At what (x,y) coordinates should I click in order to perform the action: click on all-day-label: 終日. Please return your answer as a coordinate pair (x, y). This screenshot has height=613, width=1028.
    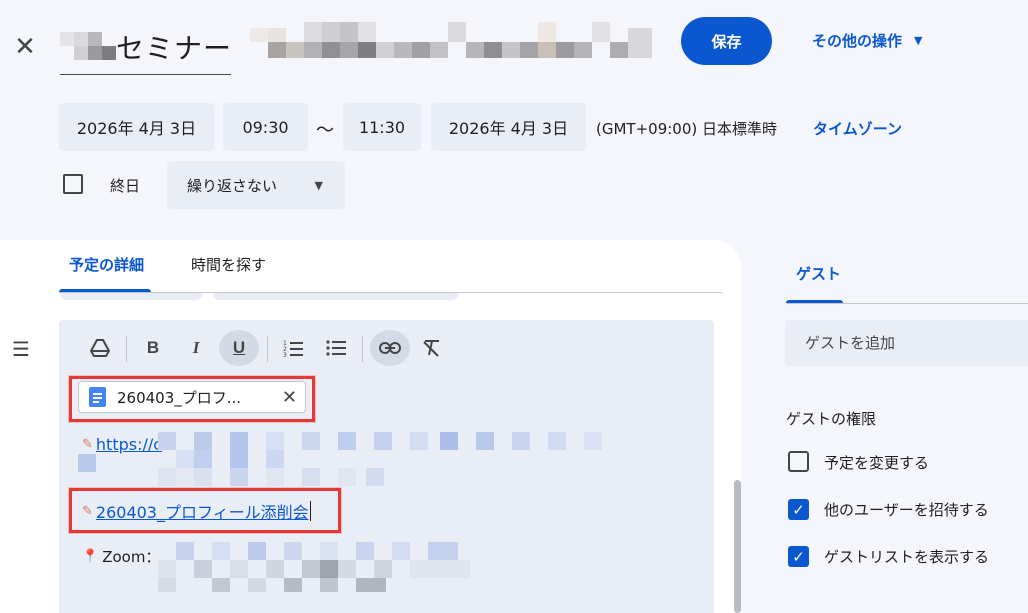
    Looking at the image, I should click on (125, 186).